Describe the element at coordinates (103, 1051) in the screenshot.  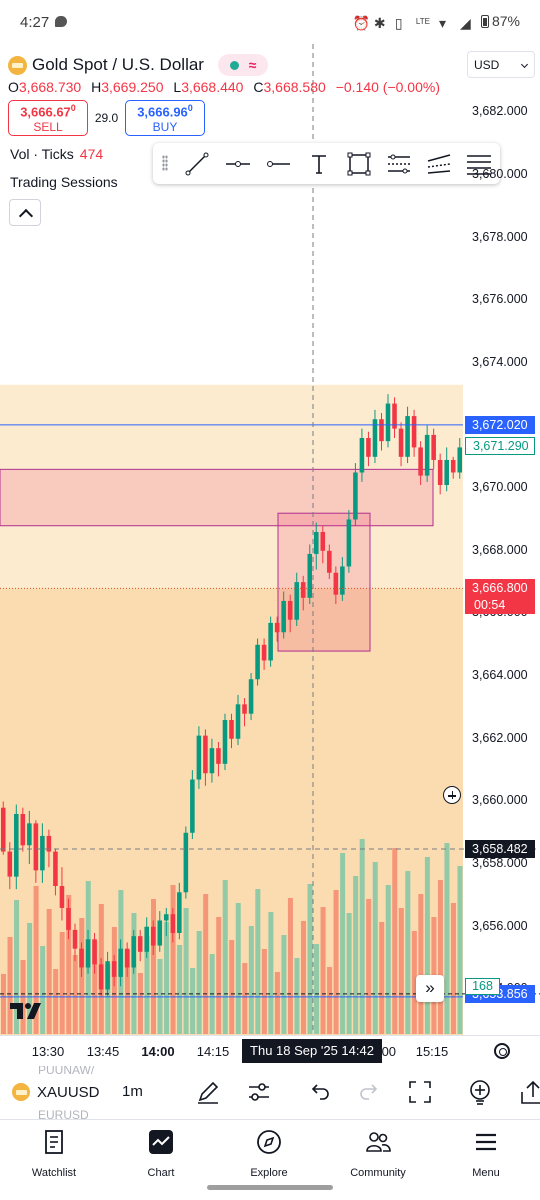
I see `time-tick: 13:45` at that location.